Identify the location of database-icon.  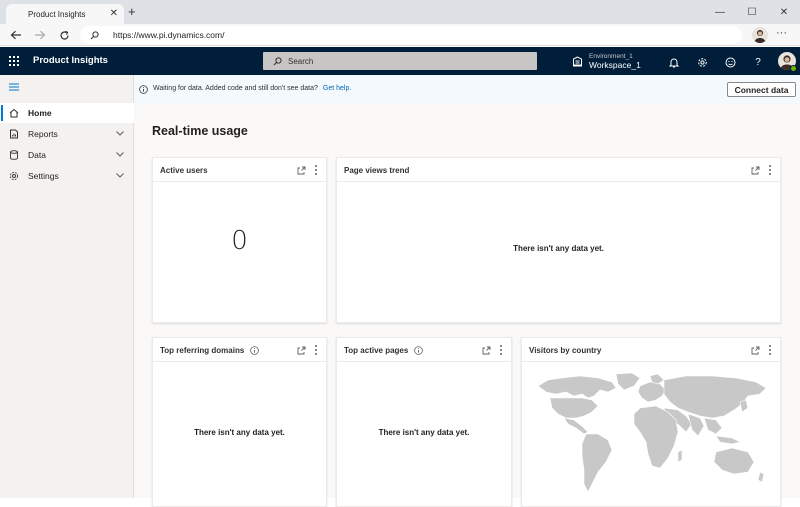
(14, 155).